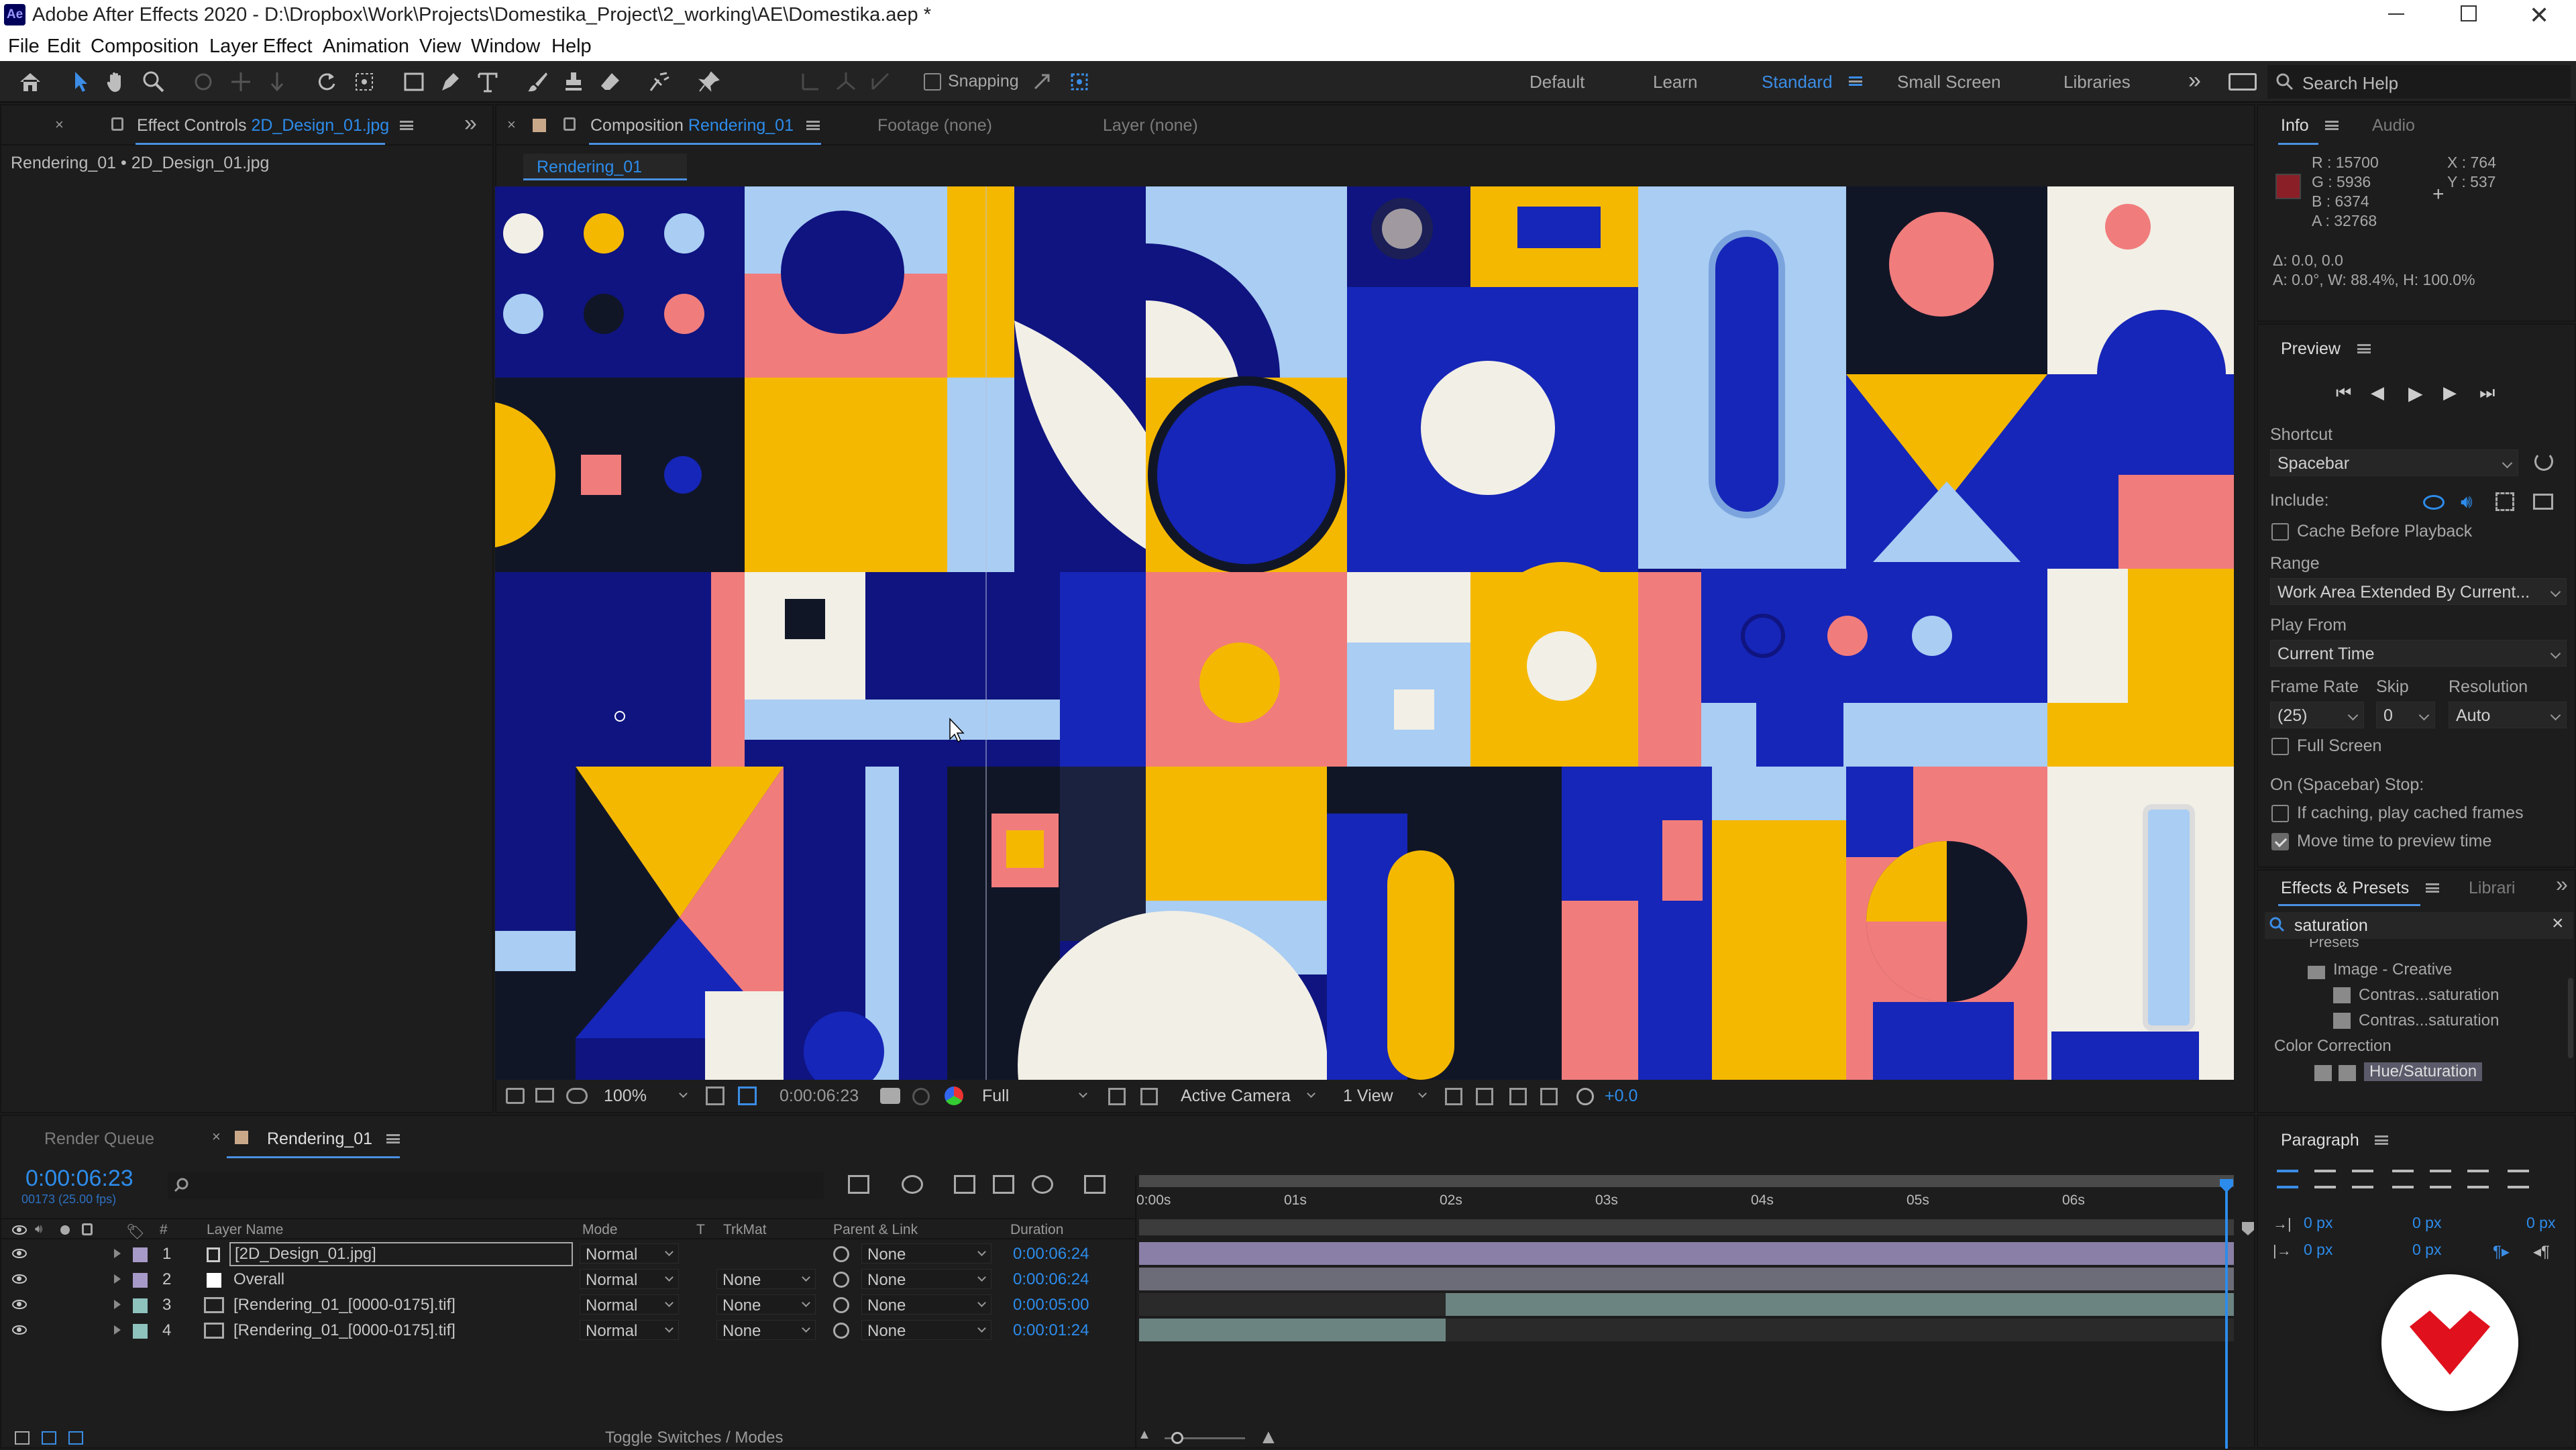  Describe the element at coordinates (233, 47) in the screenshot. I see `menu-layer: Layer` at that location.